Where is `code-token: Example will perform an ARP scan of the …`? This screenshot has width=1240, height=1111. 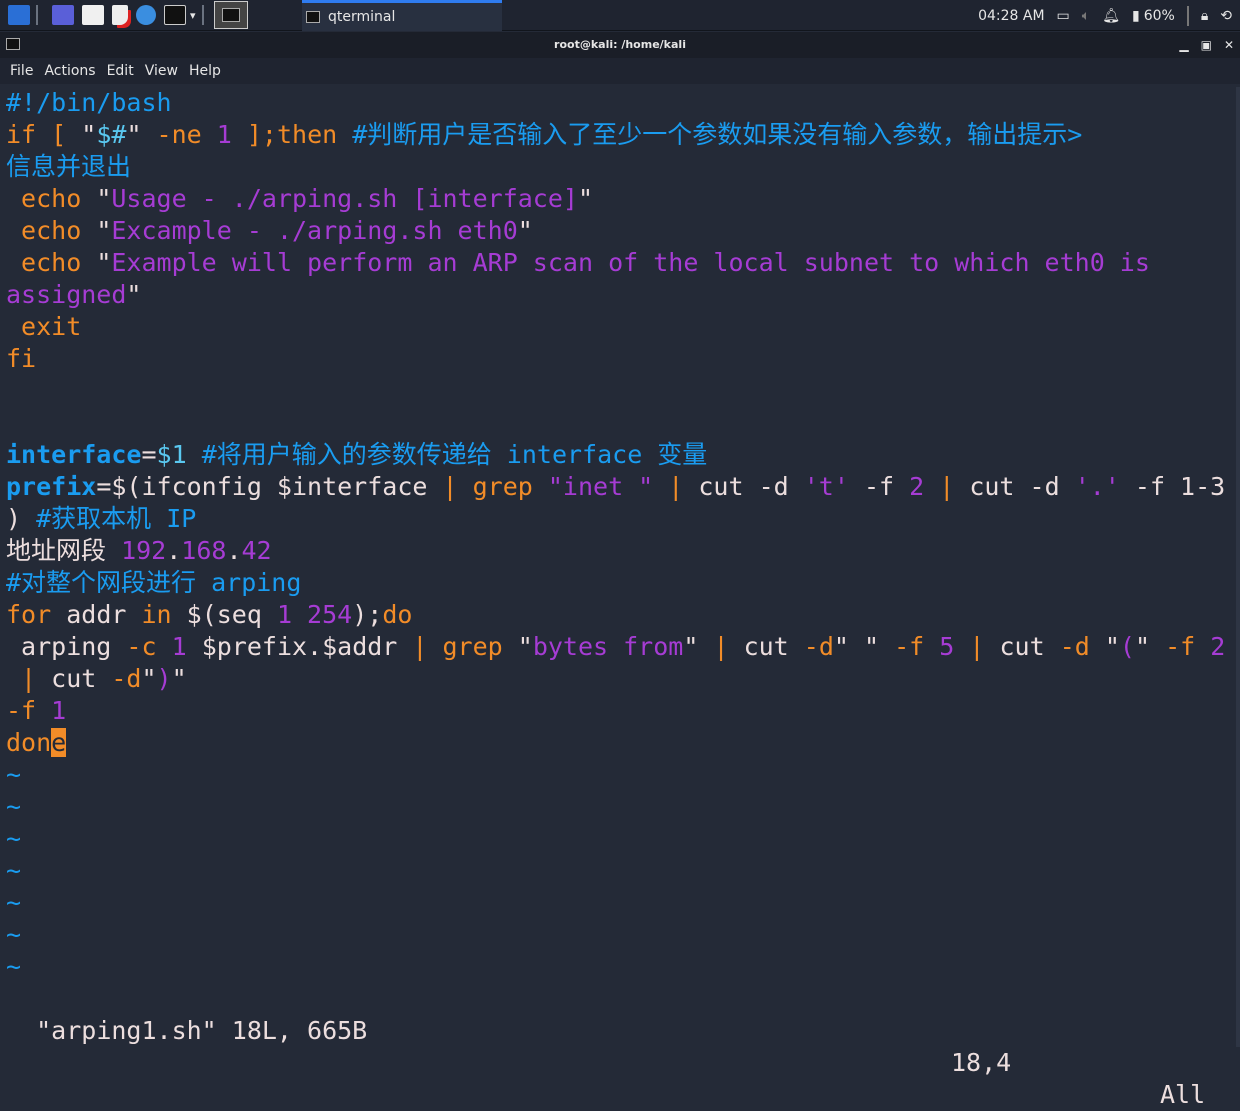
code-token: Example will perform an ARP scan of the … is located at coordinates (630, 262).